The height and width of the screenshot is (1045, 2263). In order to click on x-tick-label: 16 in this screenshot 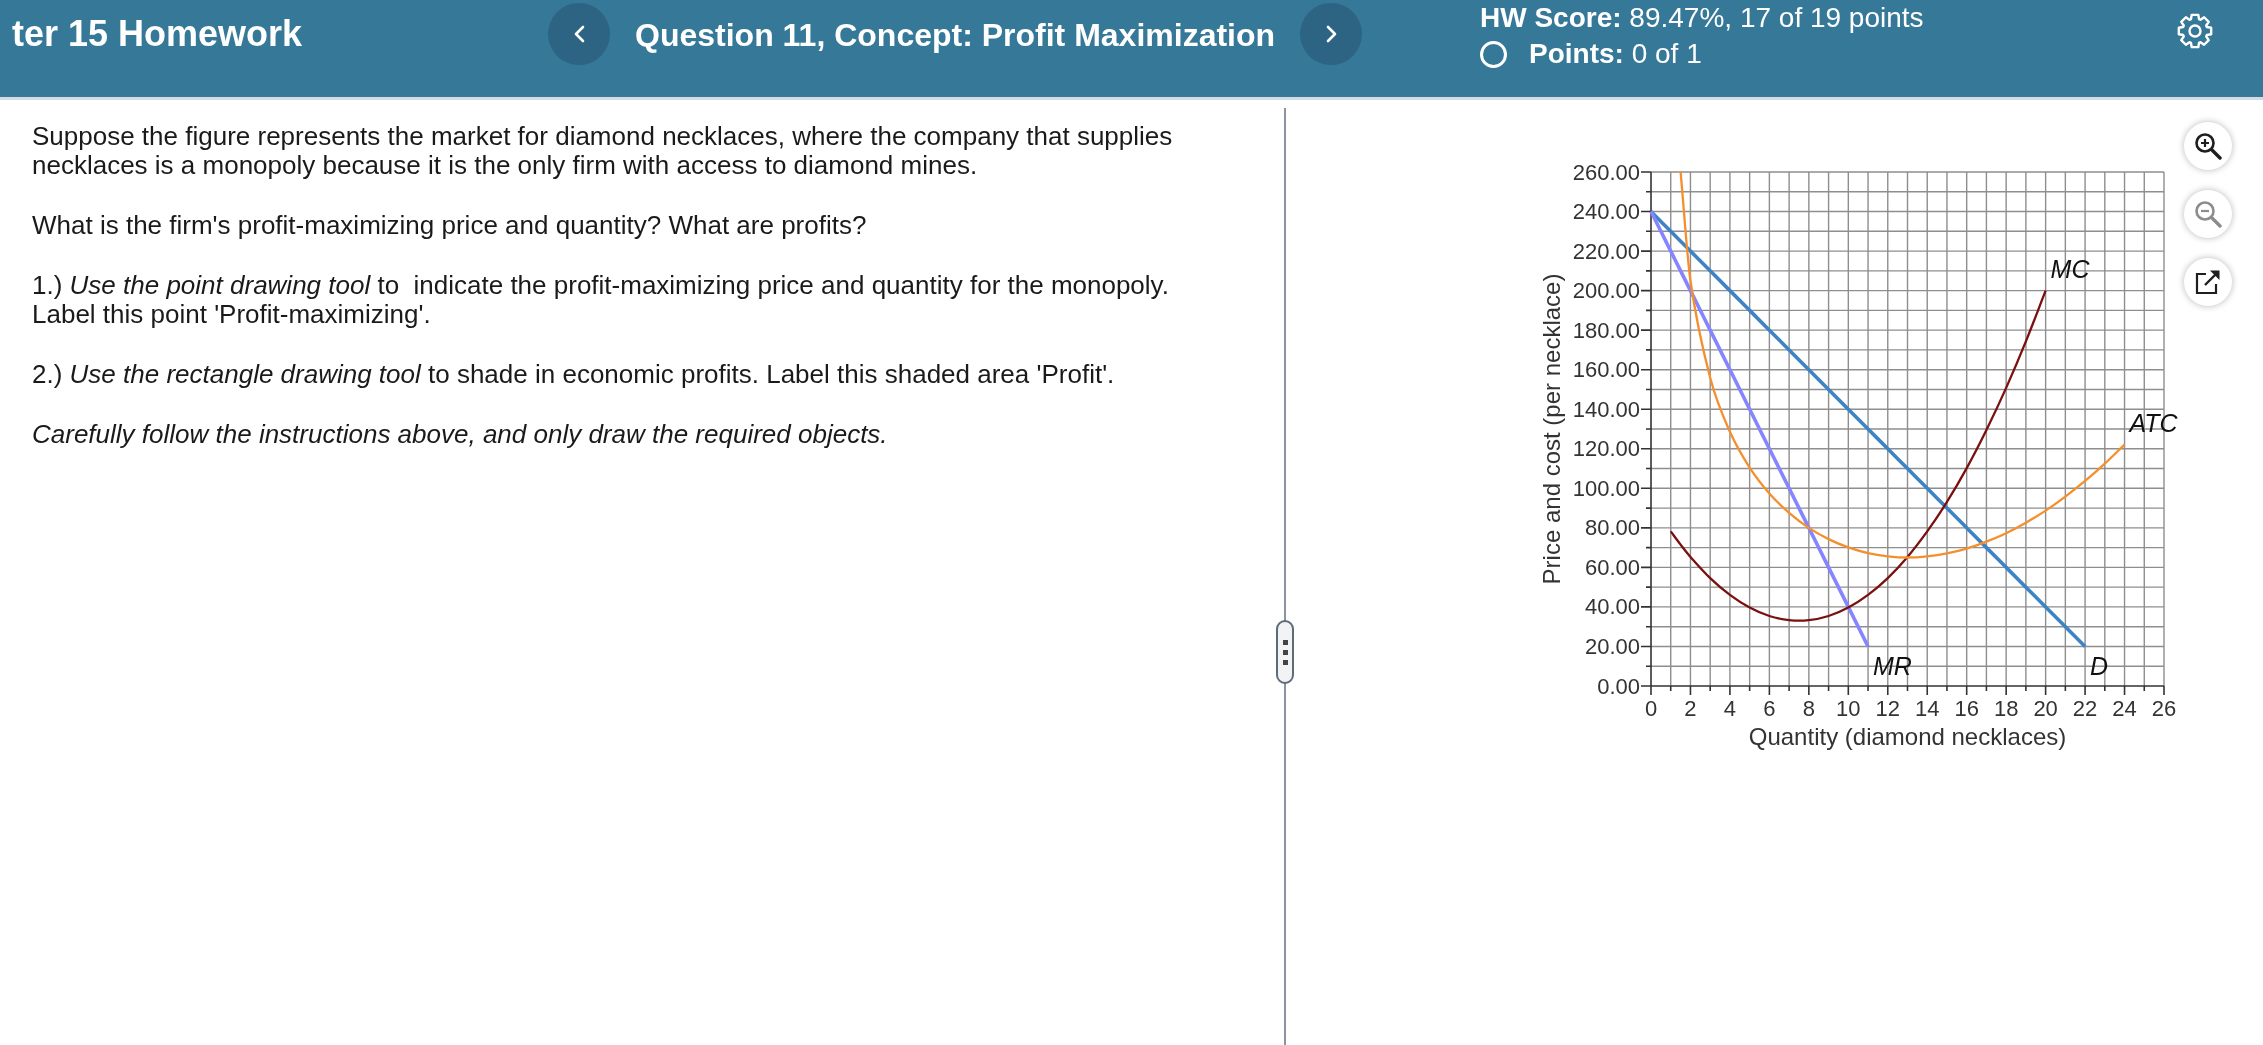, I will do `click(1966, 708)`.